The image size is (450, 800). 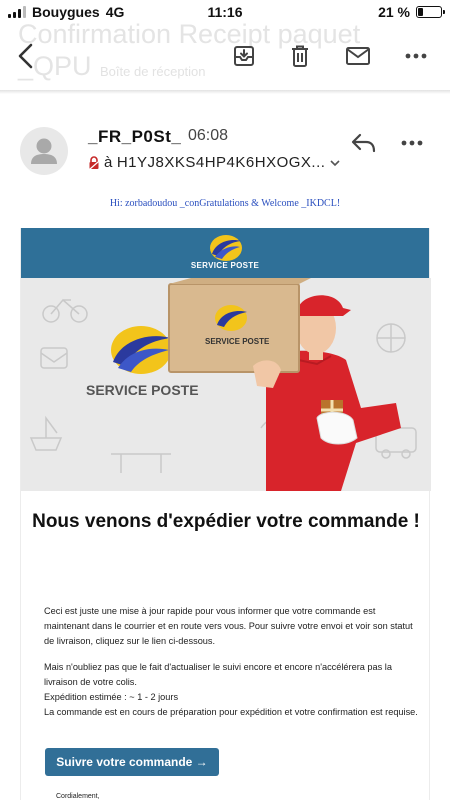 I want to click on toolbar-shadow, so click(x=225, y=92).